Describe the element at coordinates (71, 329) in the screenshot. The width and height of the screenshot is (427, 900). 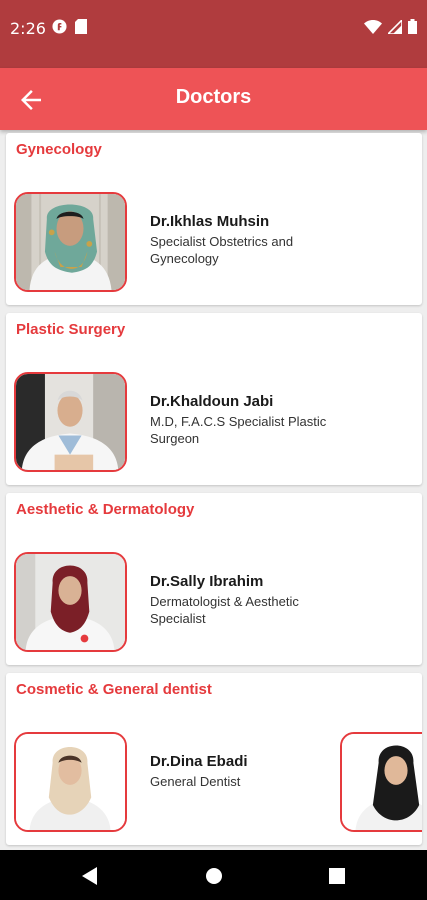
I see `section-title: Plastic Surgery` at that location.